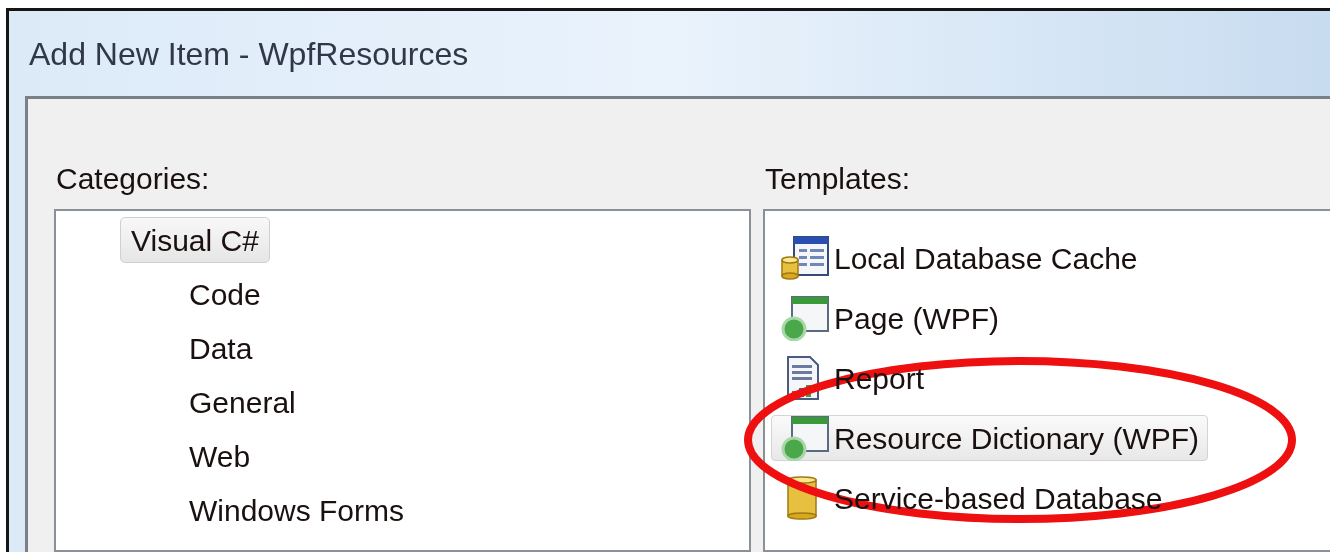 This screenshot has height=552, width=1330. I want to click on category-item: Code, so click(225, 294).